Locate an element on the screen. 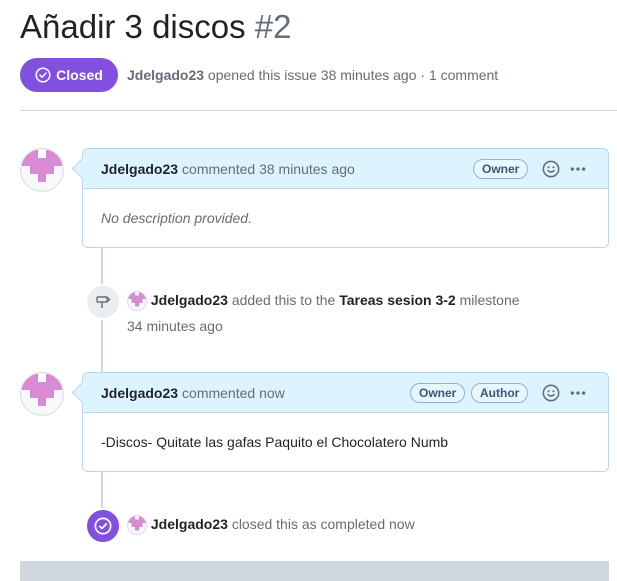  milestone-icon is located at coordinates (103, 302).